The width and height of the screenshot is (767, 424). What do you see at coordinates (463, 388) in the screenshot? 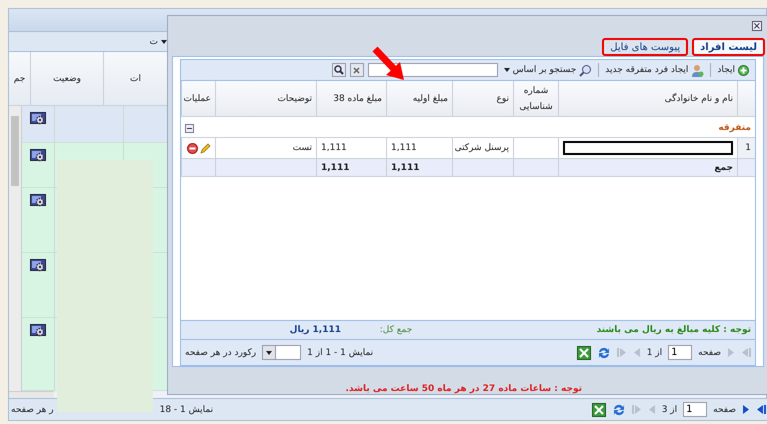
I see `warning-note: توجه : ساعات ماده 27 در هر ماه 50 ساعت می باشد.` at bounding box center [463, 388].